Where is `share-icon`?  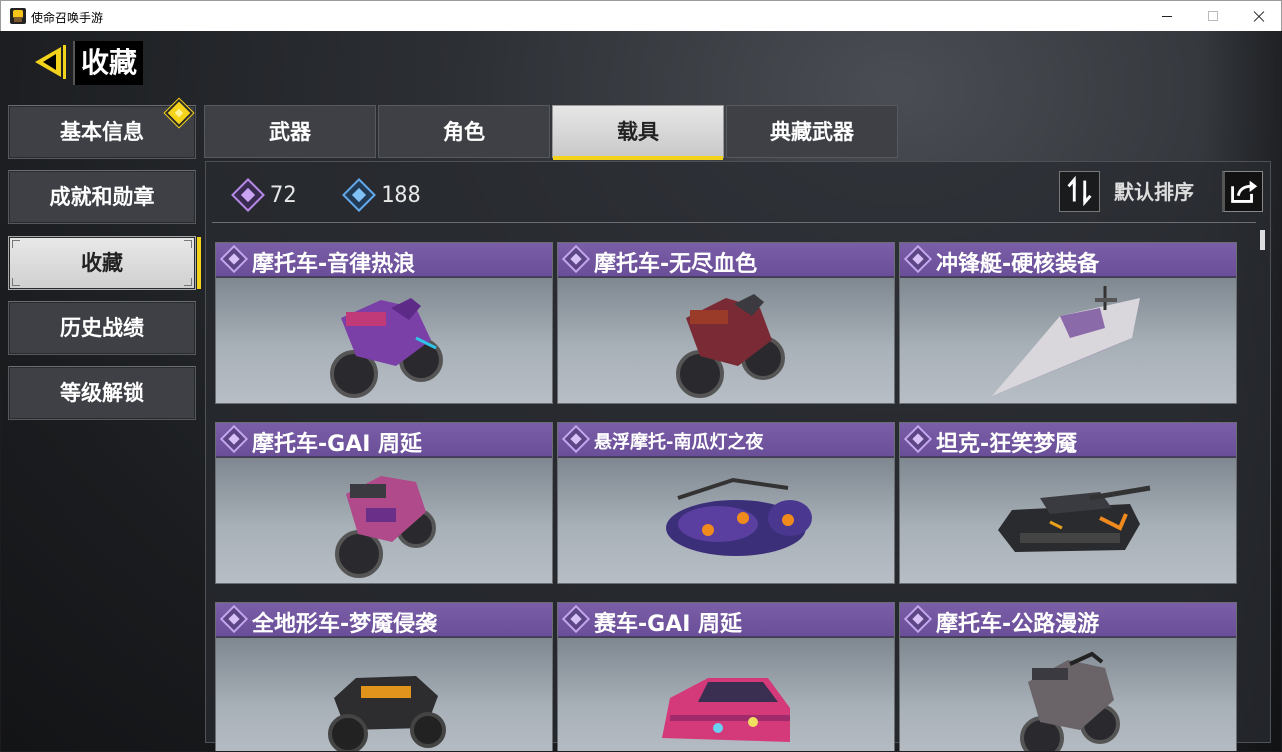 share-icon is located at coordinates (1242, 191).